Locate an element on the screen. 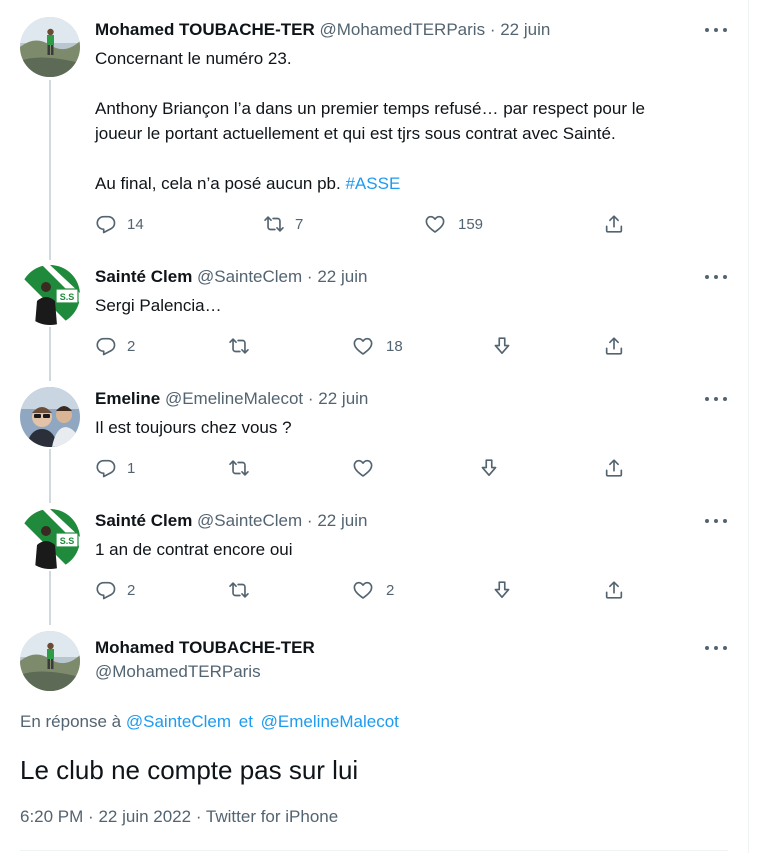 The height and width of the screenshot is (853, 761). tweet-source: Twitter for iPhone is located at coordinates (272, 816).